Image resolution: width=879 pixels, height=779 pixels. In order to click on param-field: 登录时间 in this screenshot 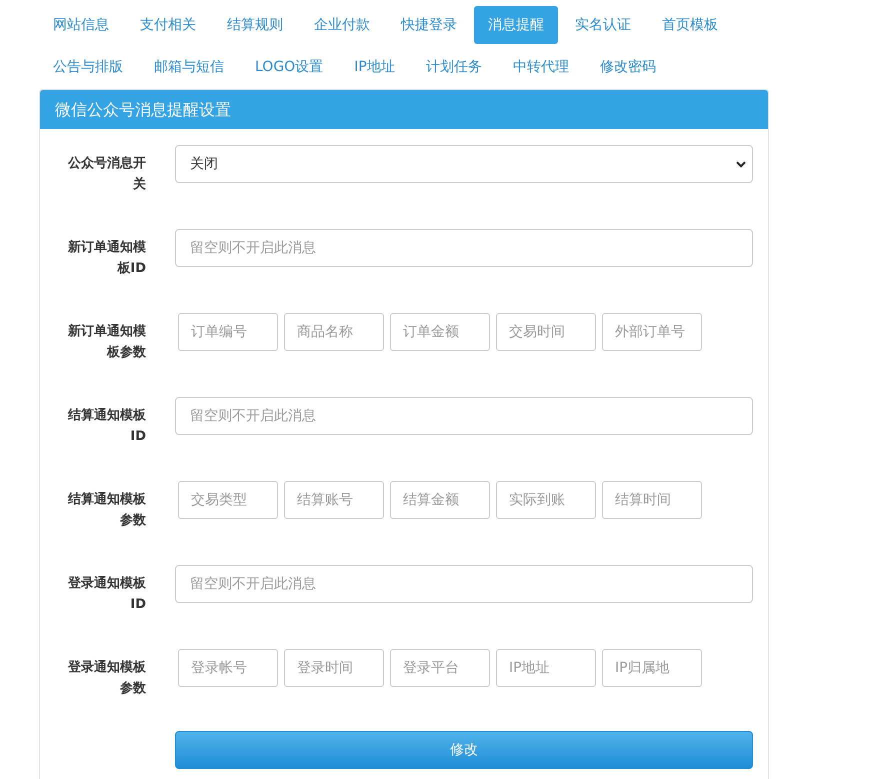, I will do `click(334, 668)`.